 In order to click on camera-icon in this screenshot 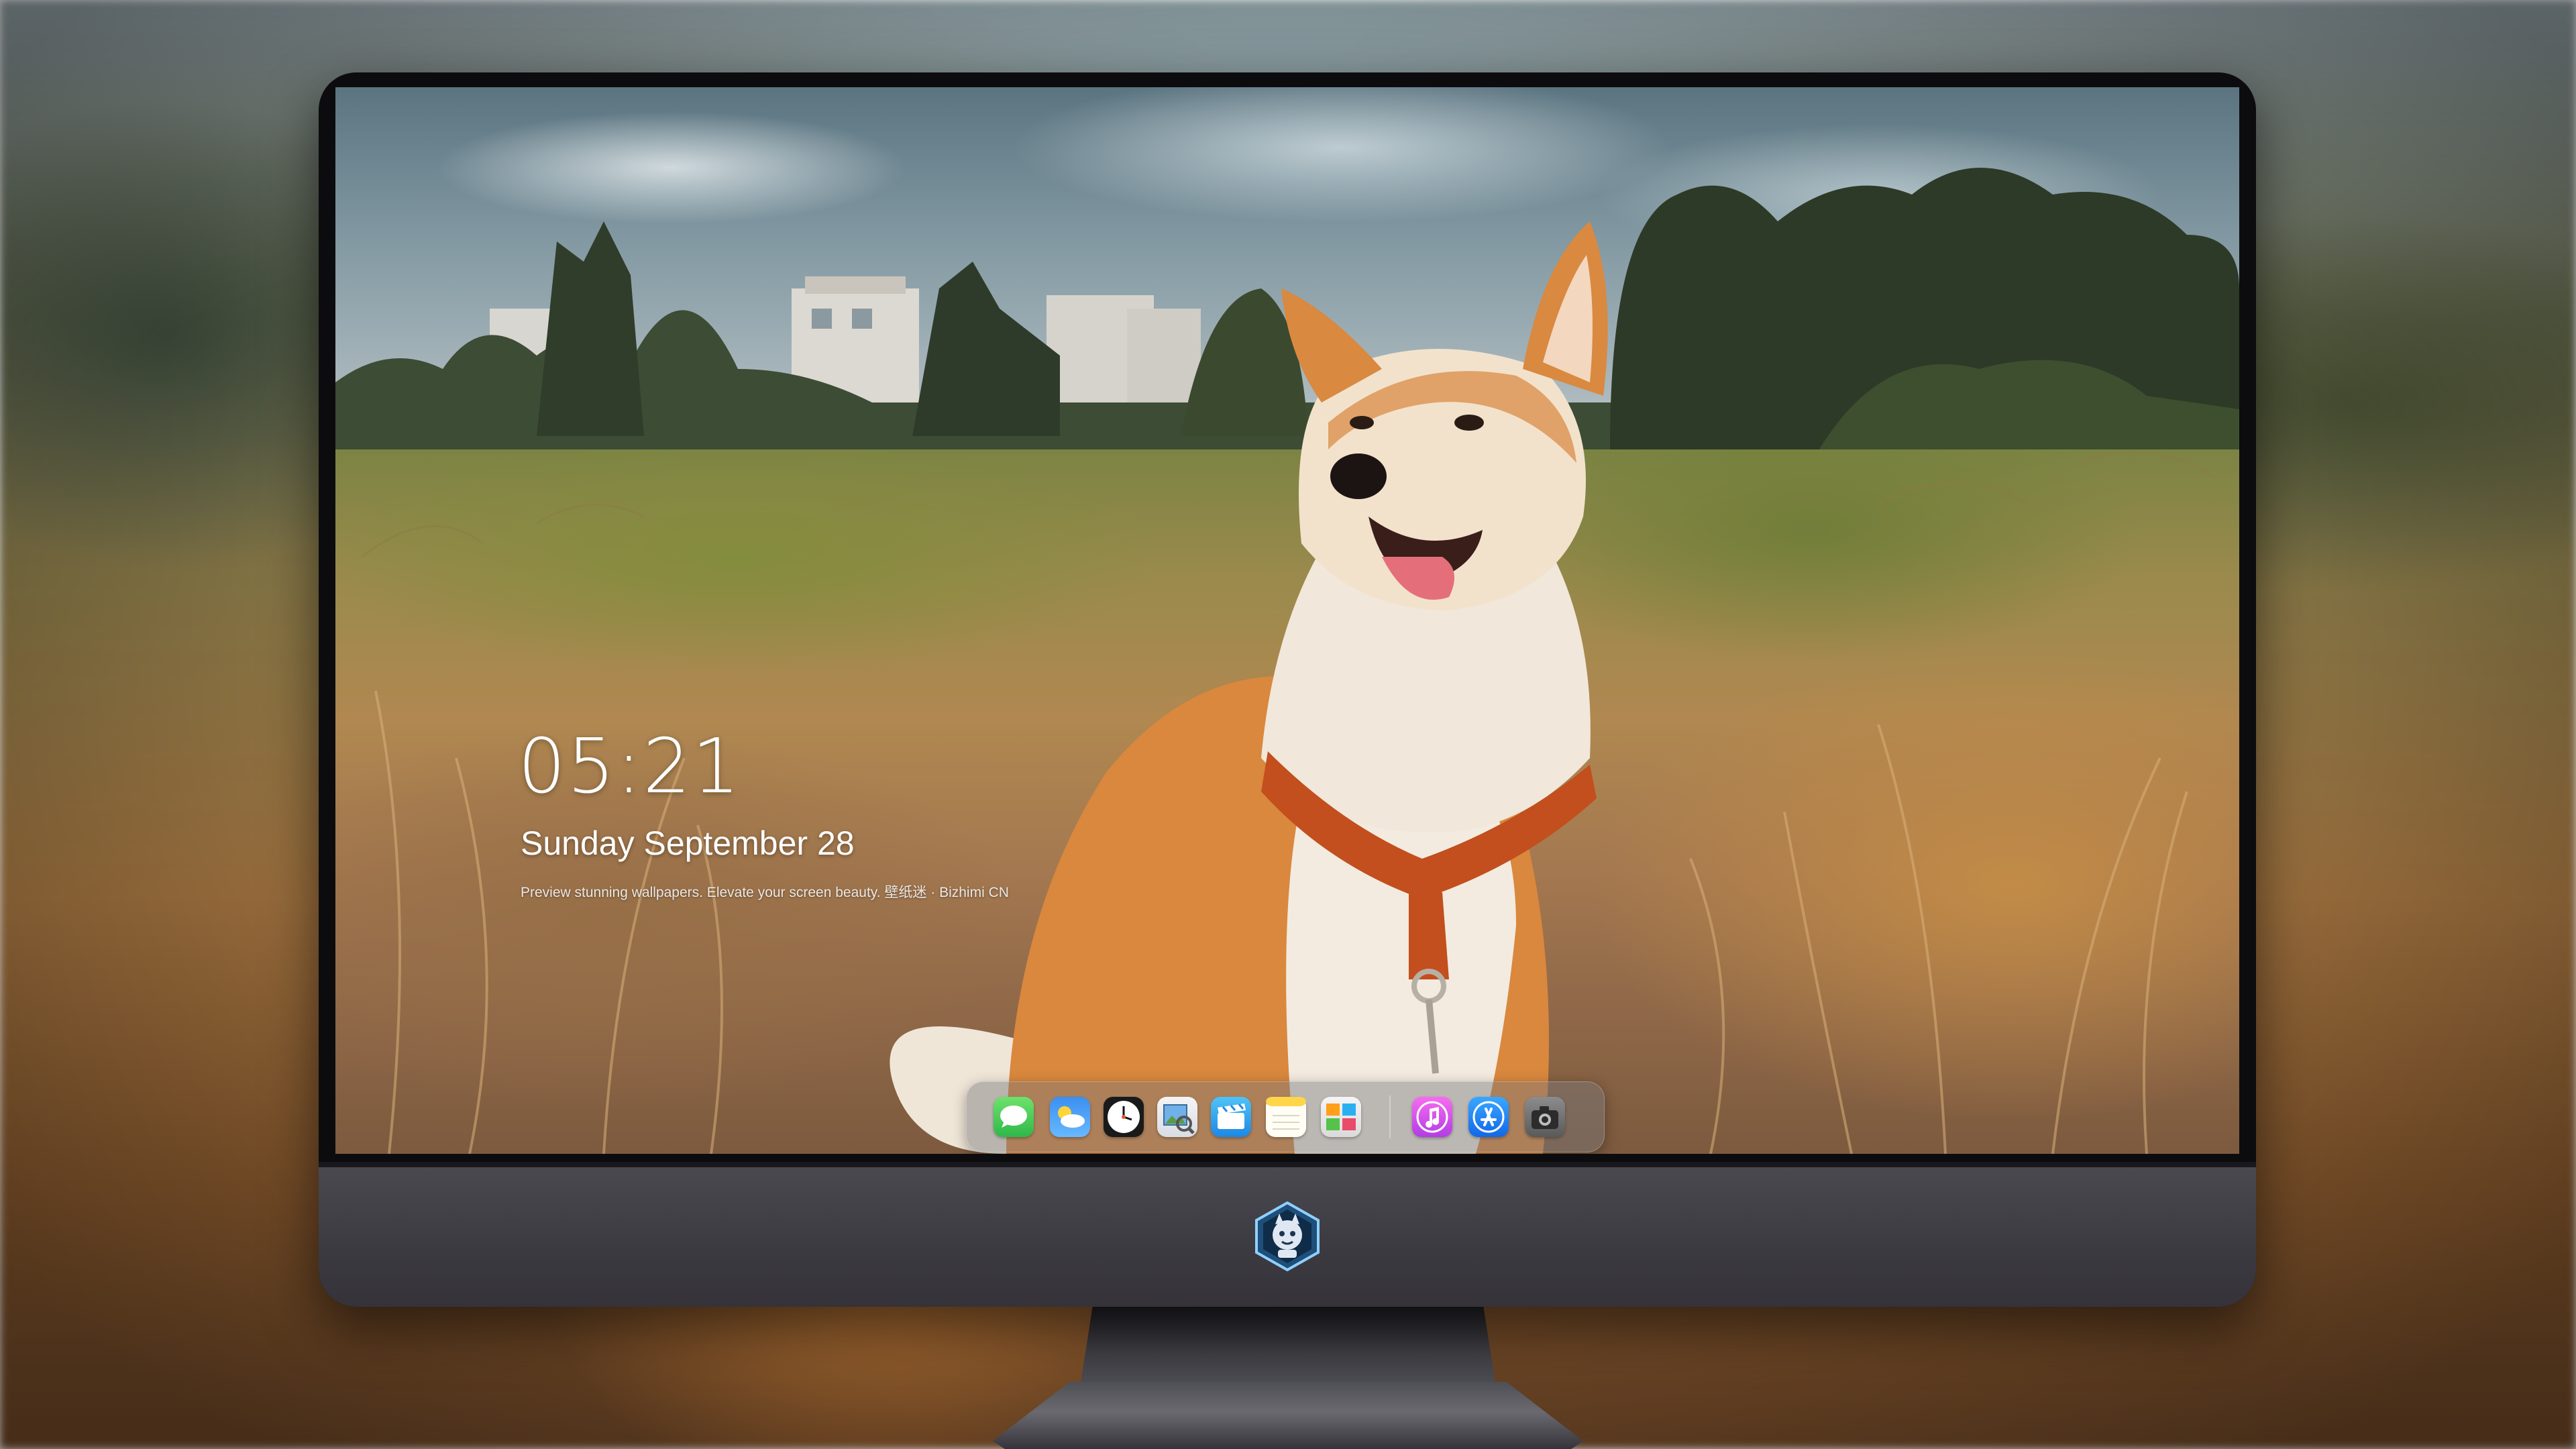, I will do `click(1545, 1117)`.